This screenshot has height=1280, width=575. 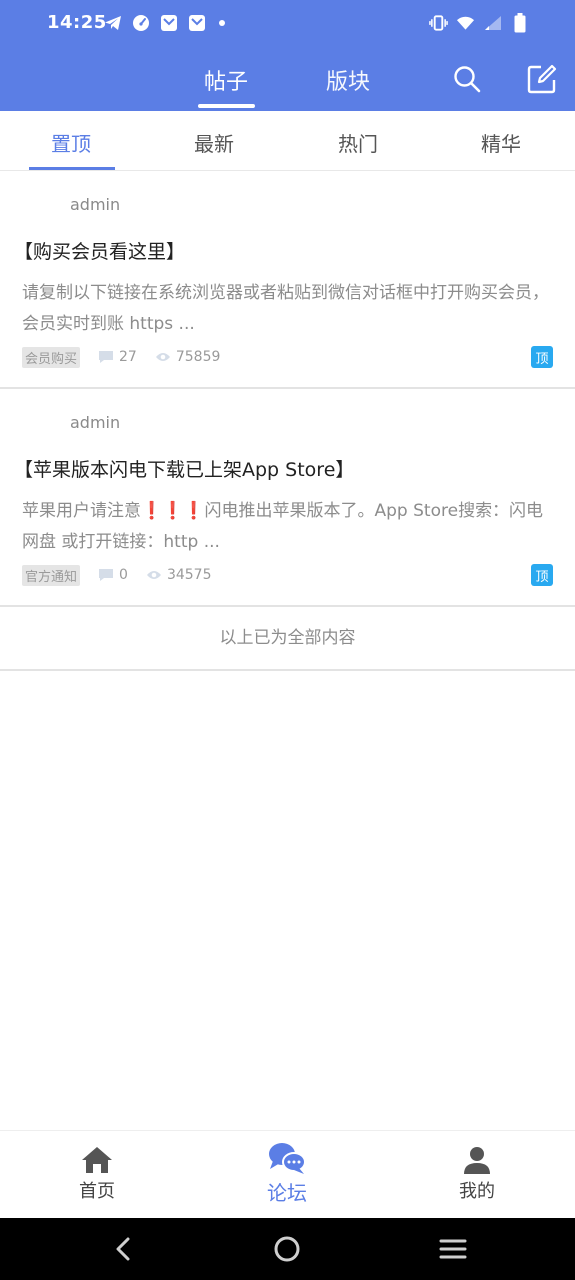 I want to click on home-circle-icon, so click(x=287, y=1249).